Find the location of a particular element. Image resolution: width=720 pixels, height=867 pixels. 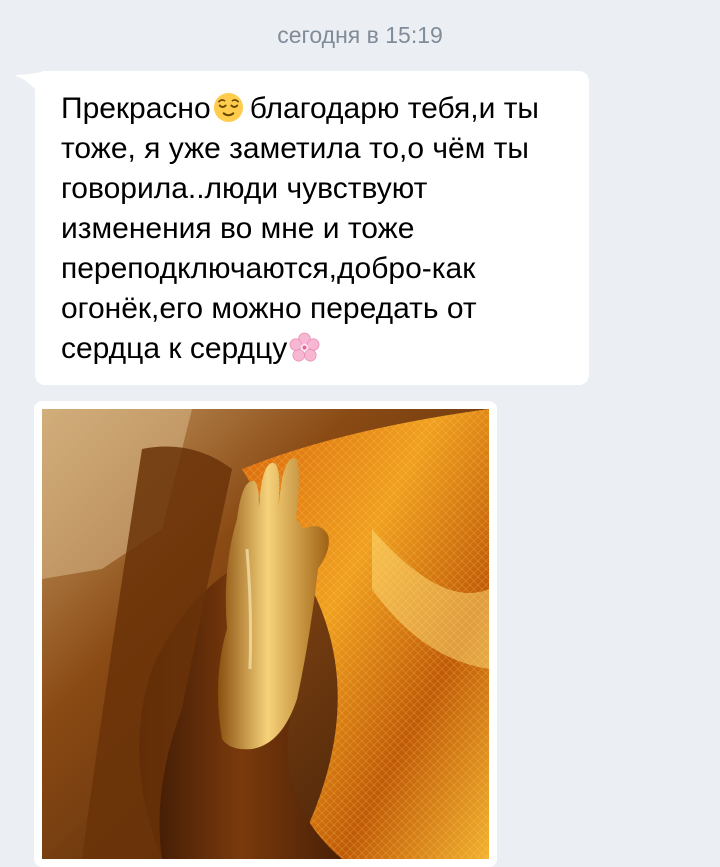

message-line1-start: Прекрасно is located at coordinates (136, 108).